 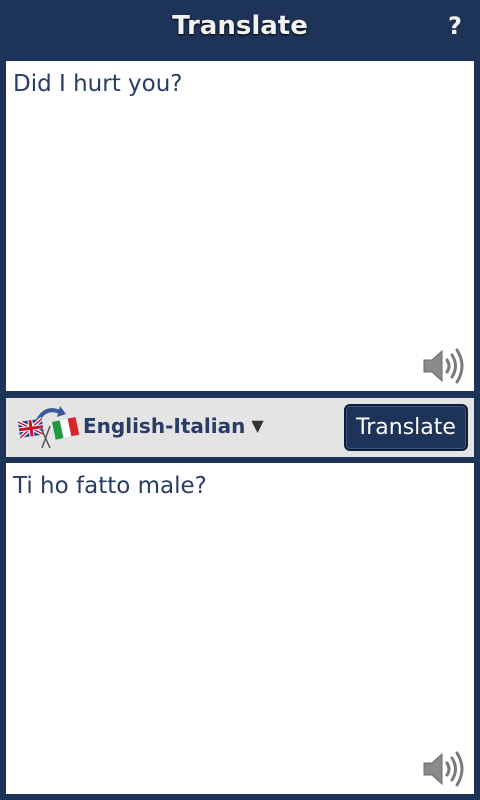 I want to click on language-pair-selector: English-Italian ▼, so click(x=173, y=426).